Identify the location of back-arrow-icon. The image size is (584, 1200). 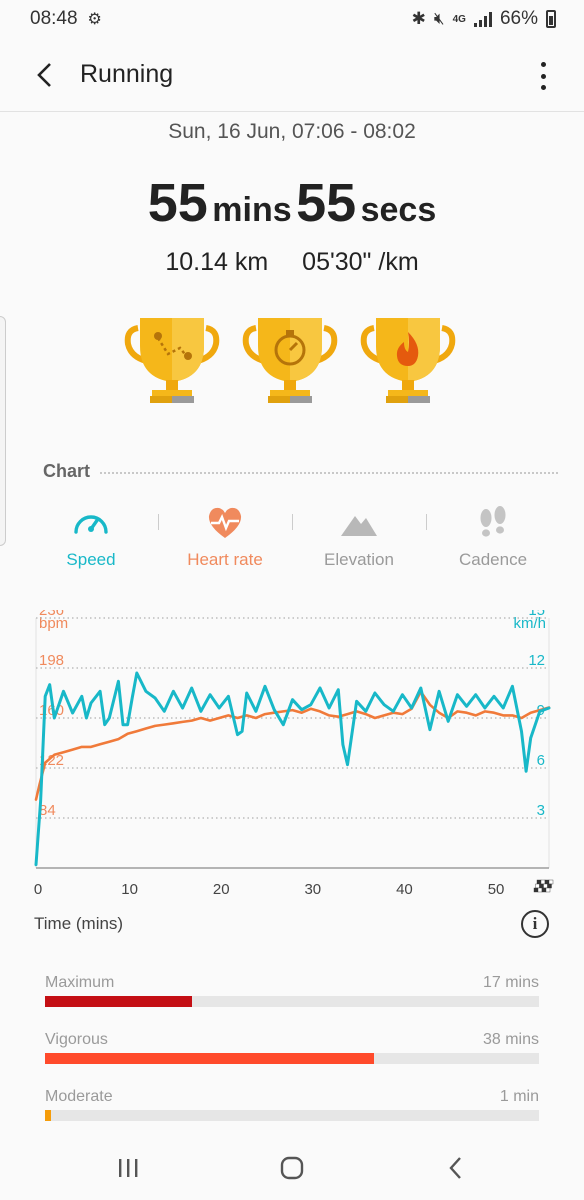
(44, 75).